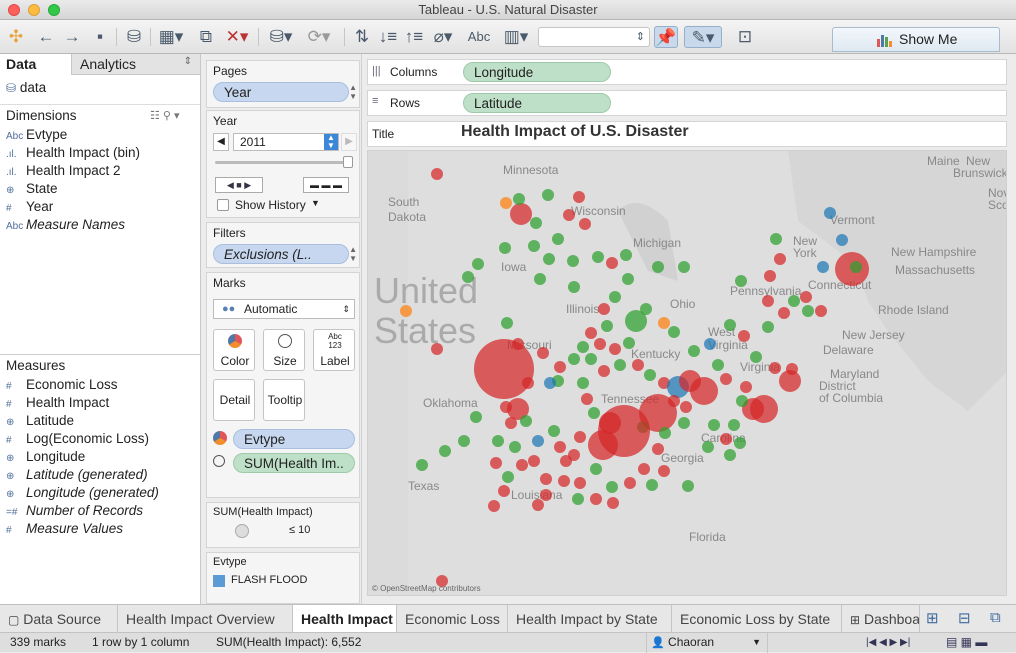 The image size is (1016, 653). What do you see at coordinates (74, 511) in the screenshot?
I see `measure-number-of-records: =# Number of Records` at bounding box center [74, 511].